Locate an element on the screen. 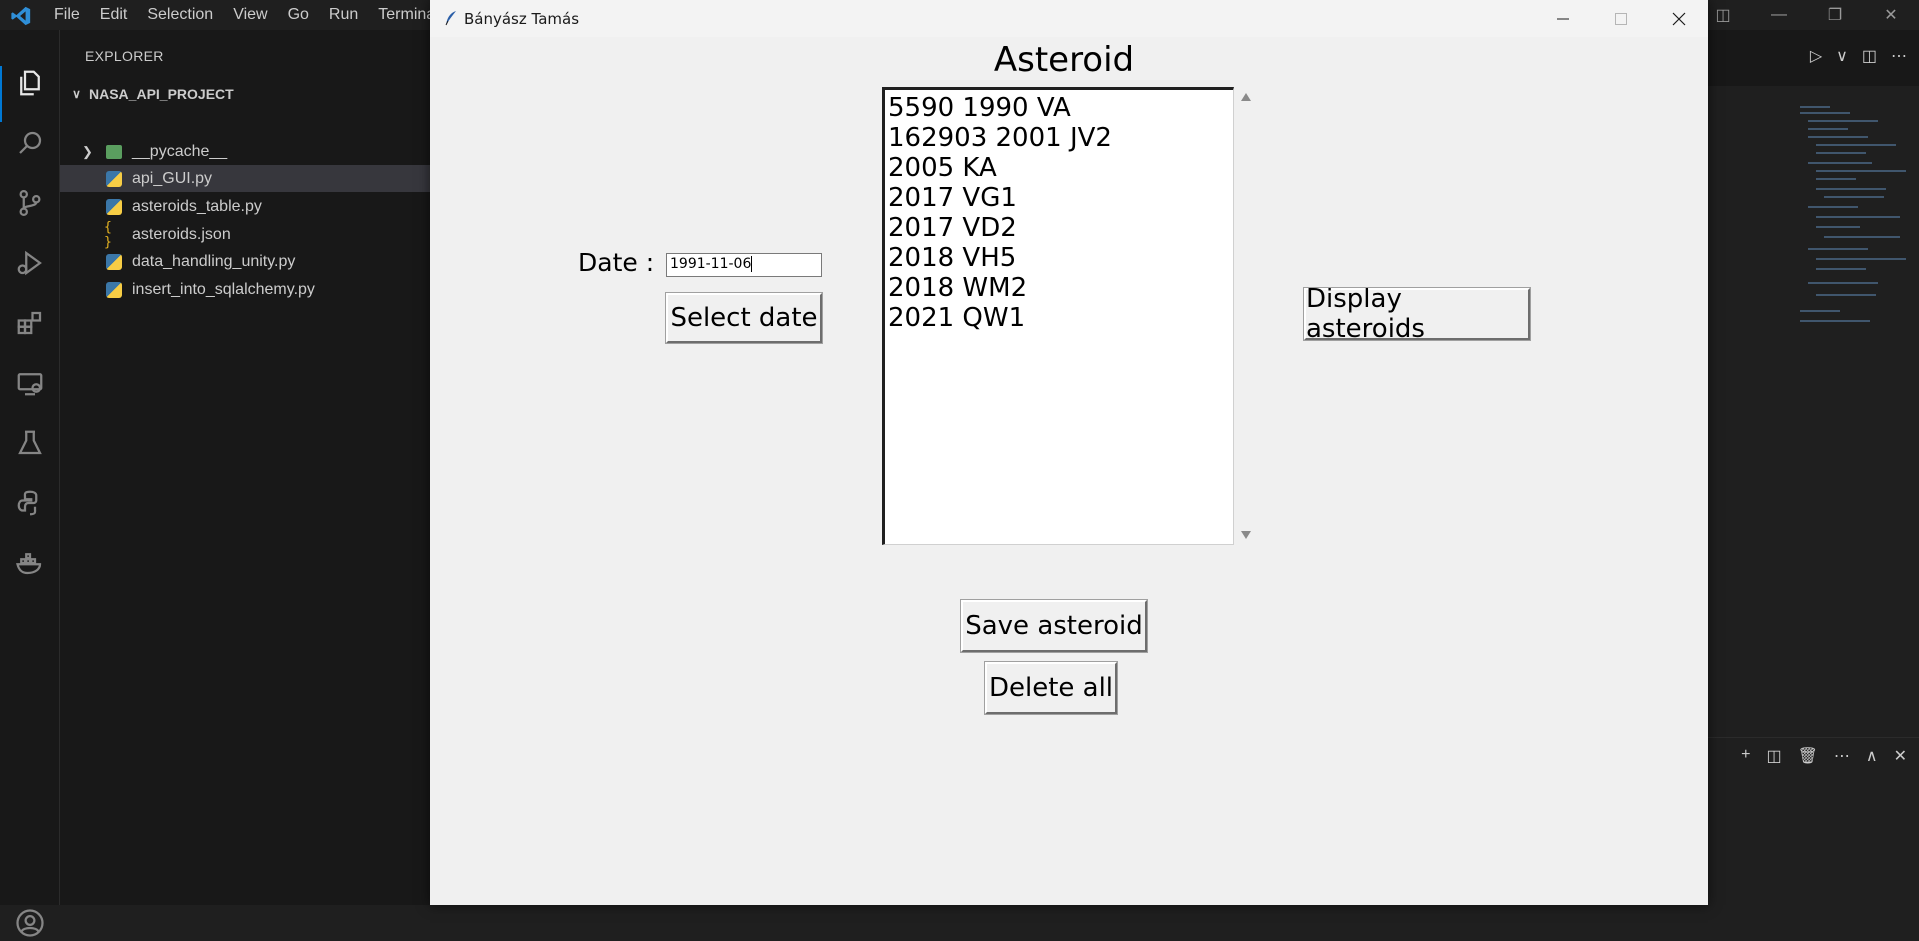  run-file-icon: ▷ is located at coordinates (1816, 56).